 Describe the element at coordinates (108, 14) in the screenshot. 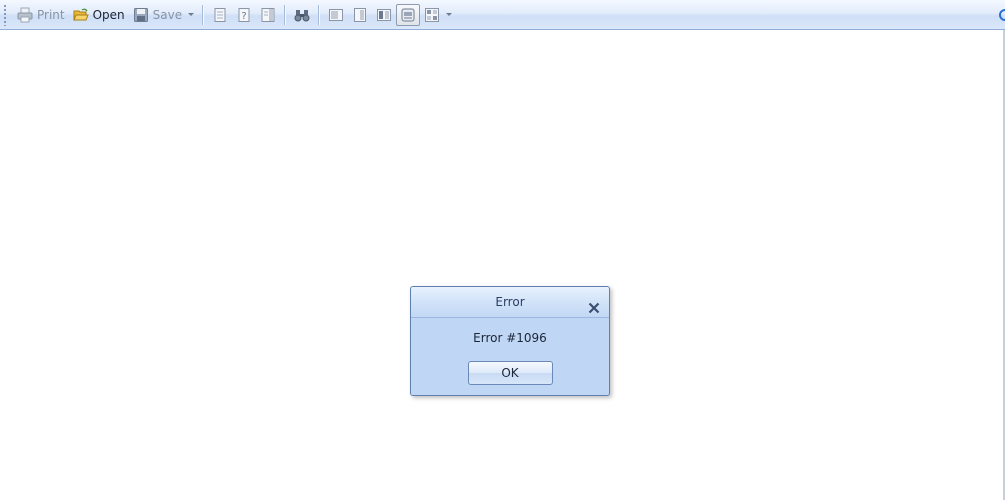

I see `open-label: Open` at that location.